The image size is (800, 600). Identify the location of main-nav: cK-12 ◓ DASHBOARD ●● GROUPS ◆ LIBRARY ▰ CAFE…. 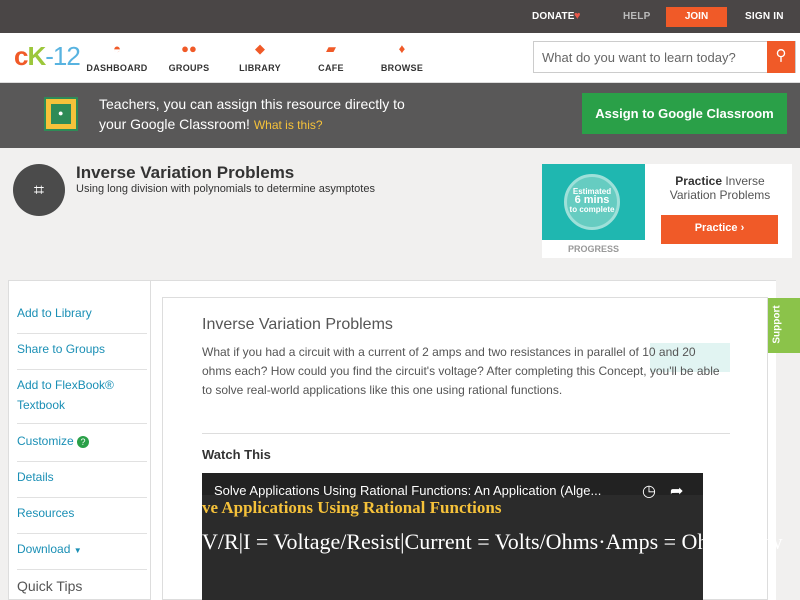
(400, 58).